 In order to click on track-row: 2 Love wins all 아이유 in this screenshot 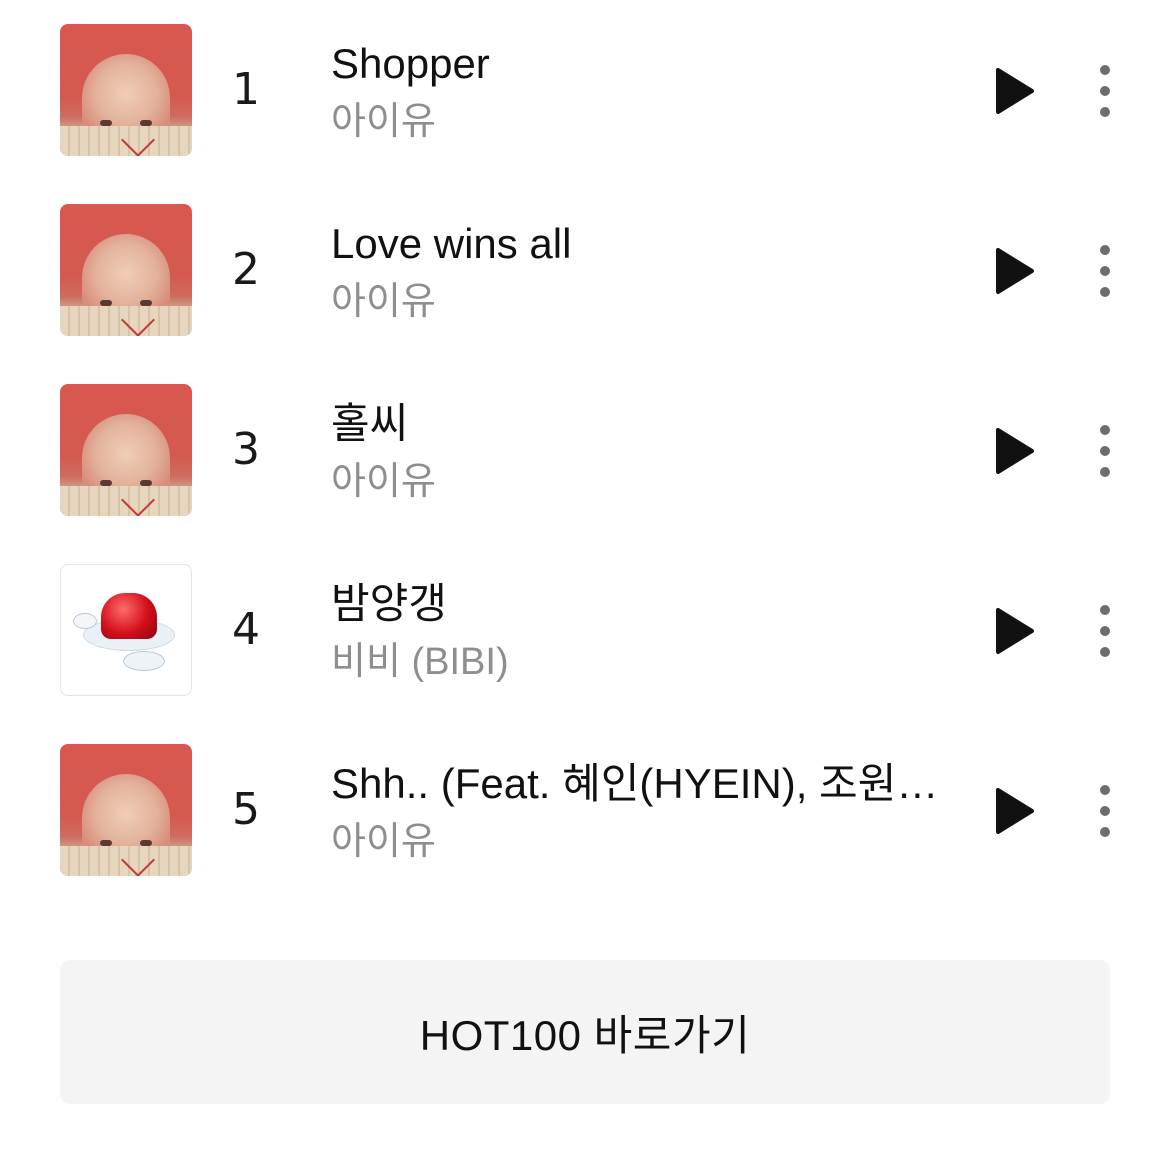, I will do `click(585, 270)`.